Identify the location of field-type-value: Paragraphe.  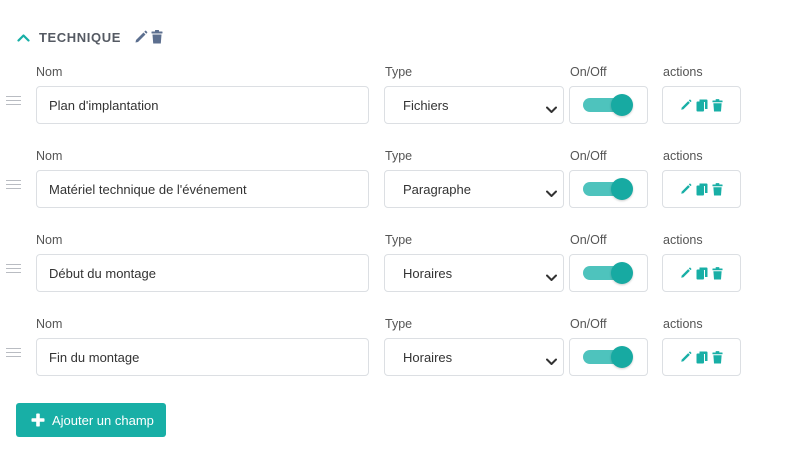
(437, 189).